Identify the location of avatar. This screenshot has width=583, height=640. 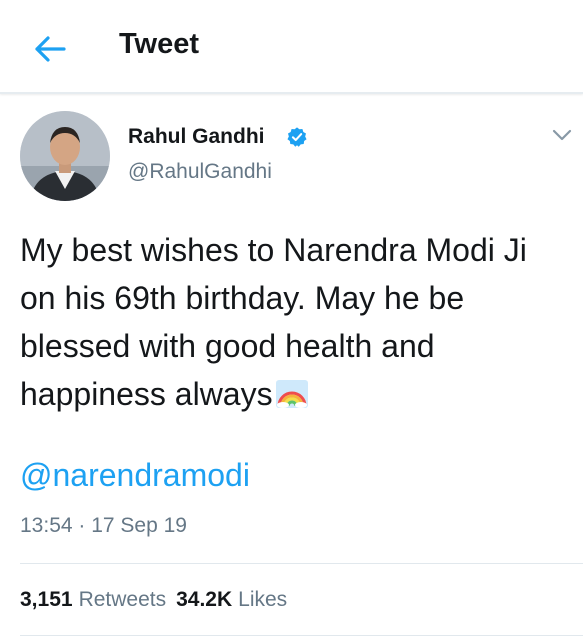
(65, 156).